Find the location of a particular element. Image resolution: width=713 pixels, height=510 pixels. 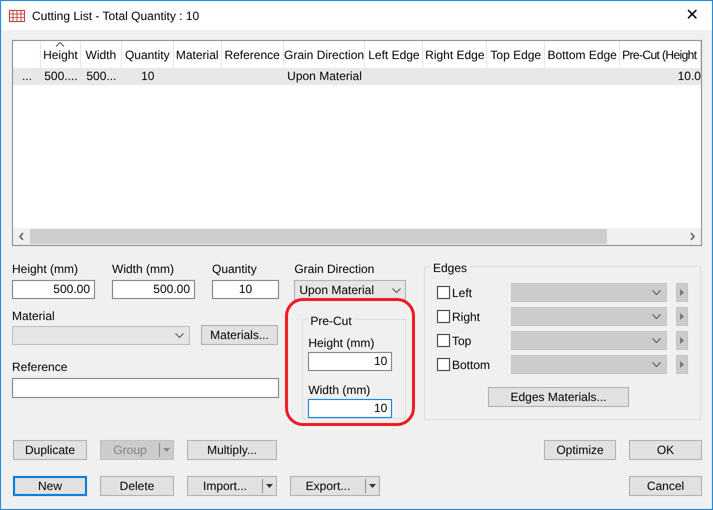

field-label: Reference is located at coordinates (40, 367).